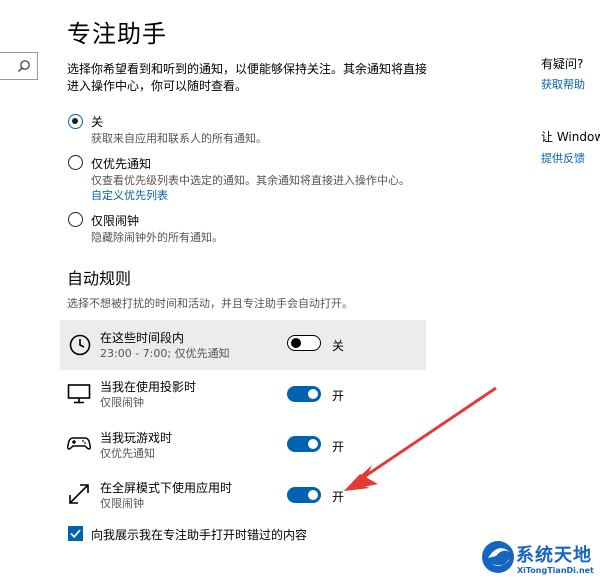 The height and width of the screenshot is (584, 600). I want to click on search-box, so click(19, 66).